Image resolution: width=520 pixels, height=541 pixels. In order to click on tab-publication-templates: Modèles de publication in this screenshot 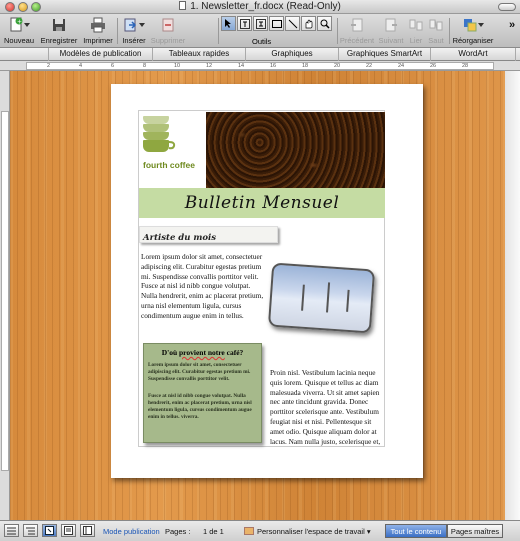, I will do `click(100, 54)`.